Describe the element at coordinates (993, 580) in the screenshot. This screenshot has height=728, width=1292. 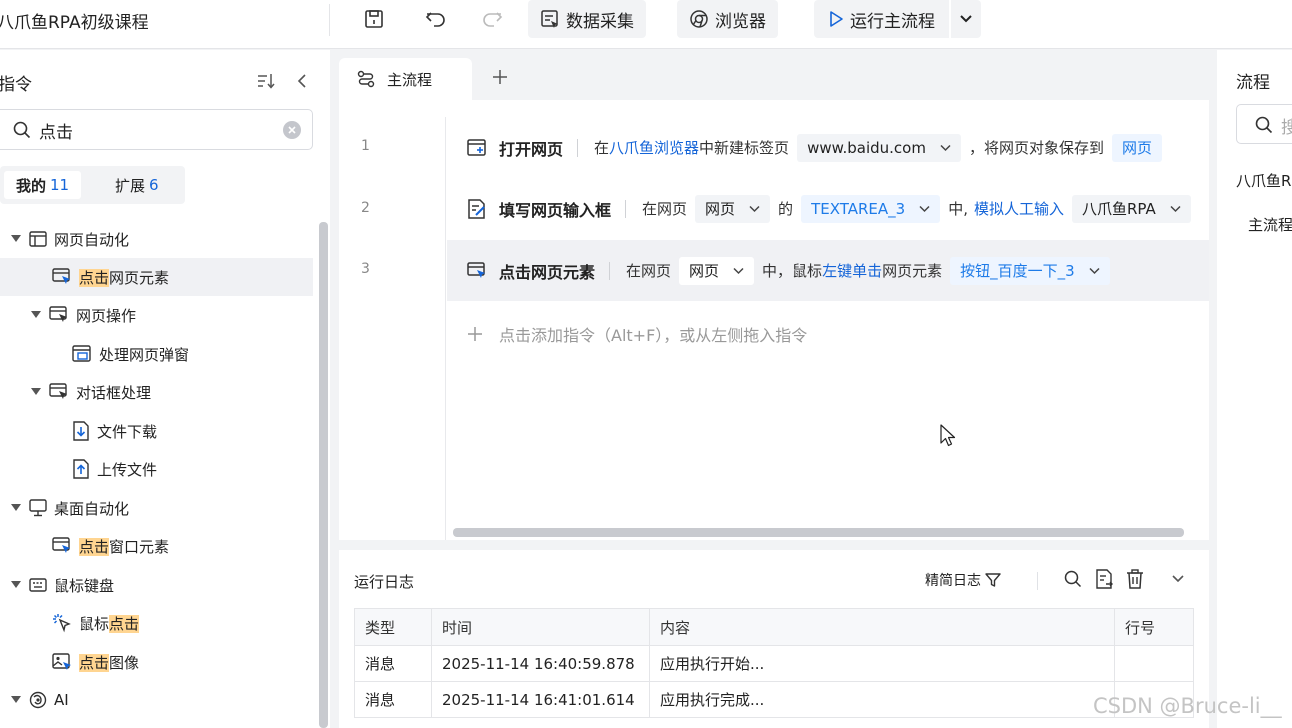
I see `filter-icon` at that location.